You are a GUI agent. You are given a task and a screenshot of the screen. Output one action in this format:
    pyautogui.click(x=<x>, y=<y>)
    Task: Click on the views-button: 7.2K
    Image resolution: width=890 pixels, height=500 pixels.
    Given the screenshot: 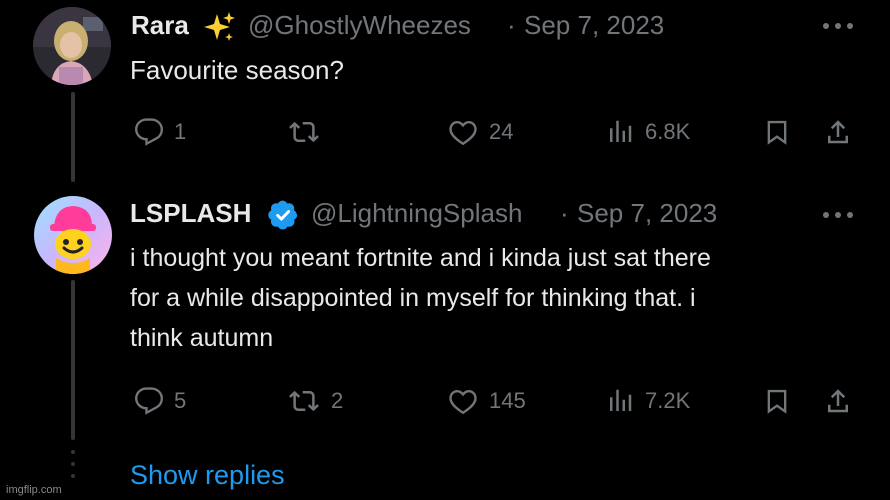 What is the action you would take?
    pyautogui.click(x=647, y=401)
    